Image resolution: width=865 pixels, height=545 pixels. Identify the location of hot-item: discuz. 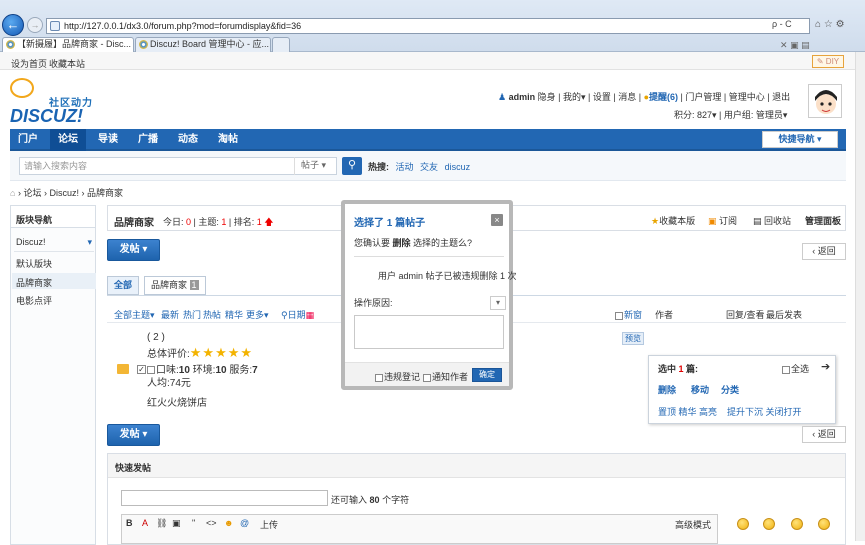
(458, 167).